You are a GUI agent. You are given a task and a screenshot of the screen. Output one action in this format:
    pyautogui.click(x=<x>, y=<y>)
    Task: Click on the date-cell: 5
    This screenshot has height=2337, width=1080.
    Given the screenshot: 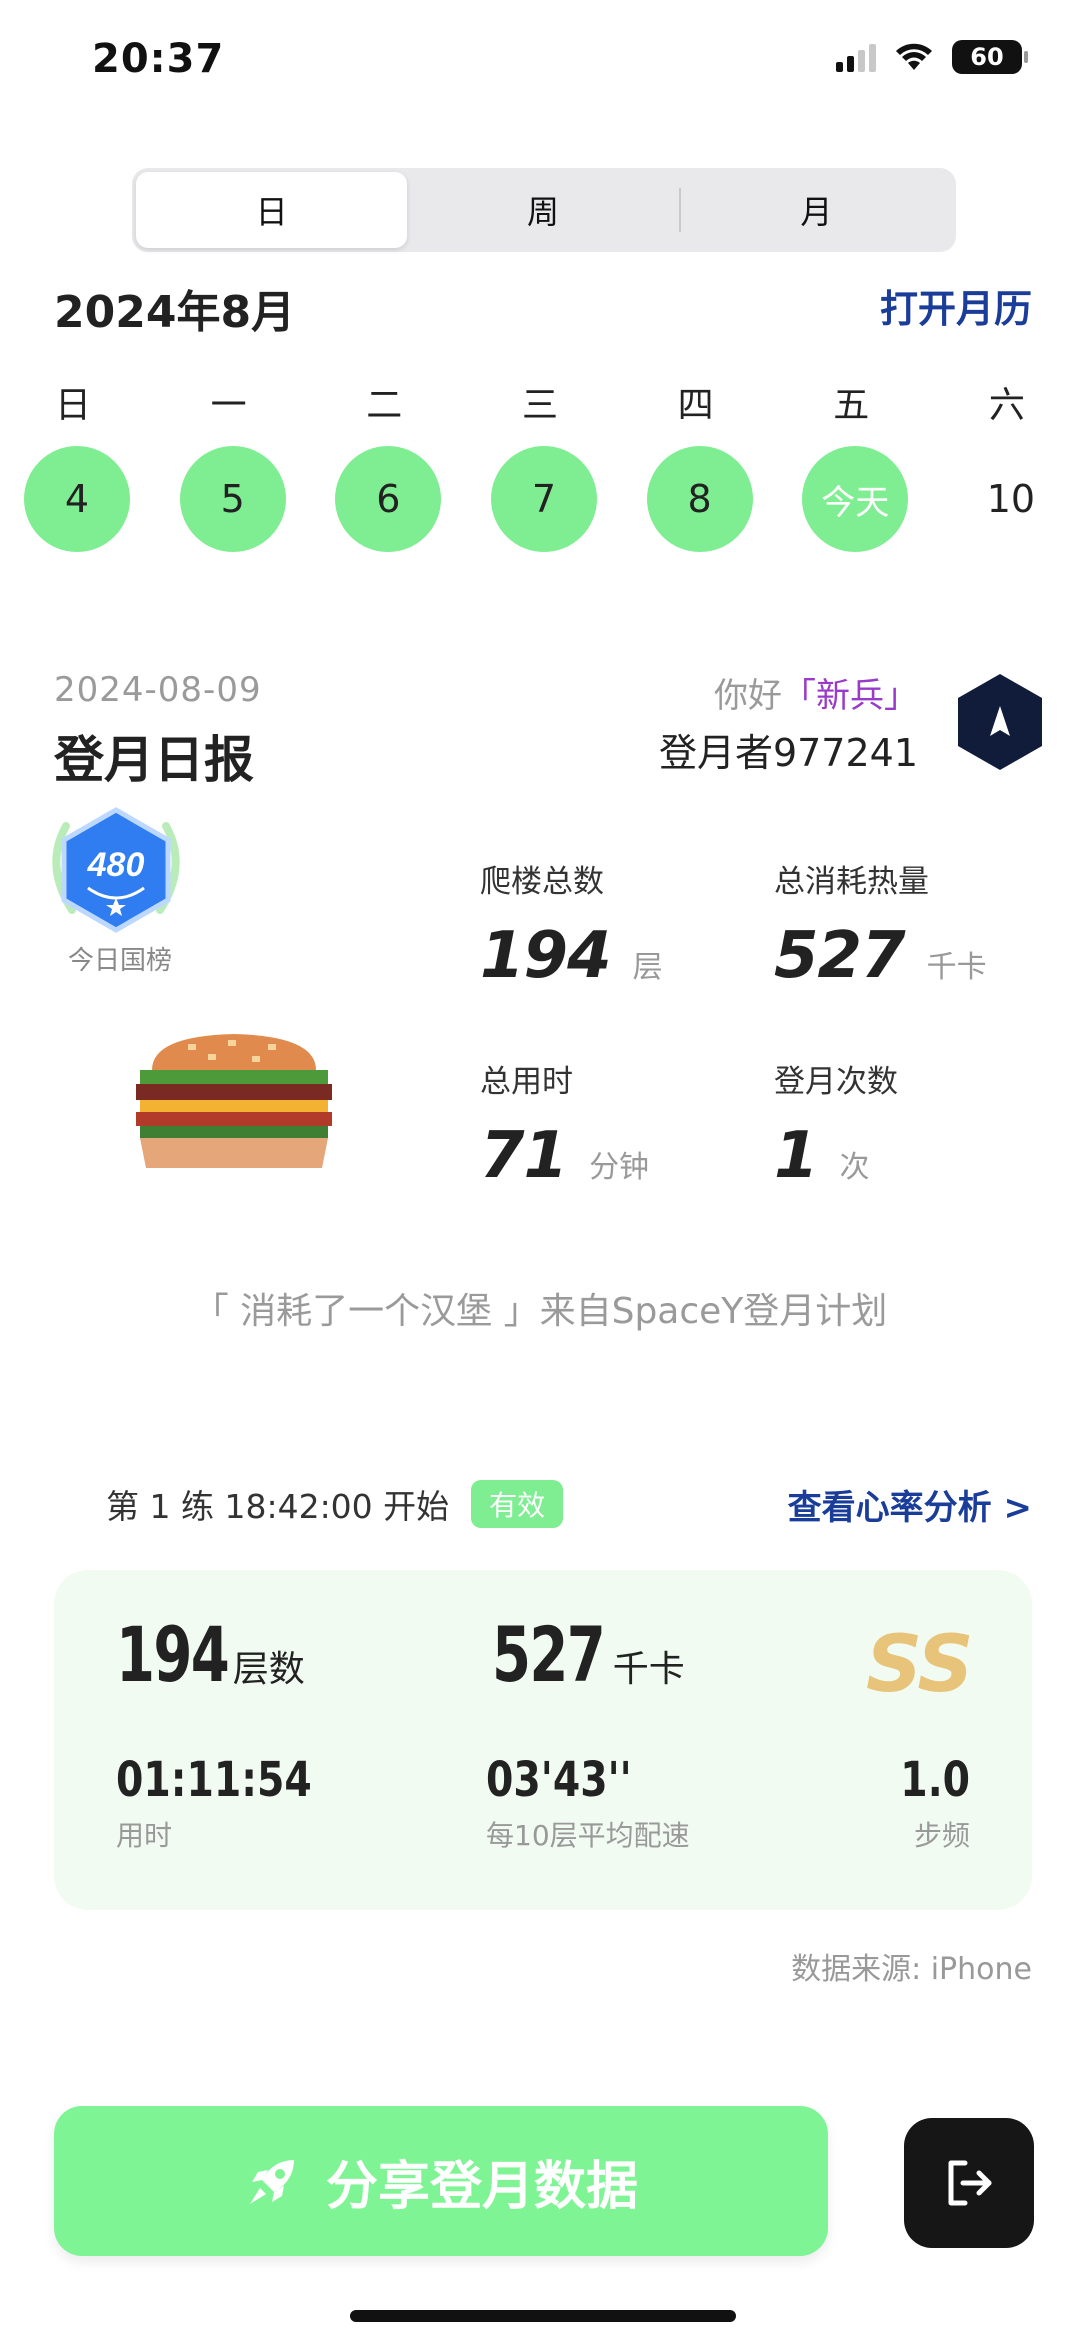 What is the action you would take?
    pyautogui.click(x=232, y=499)
    